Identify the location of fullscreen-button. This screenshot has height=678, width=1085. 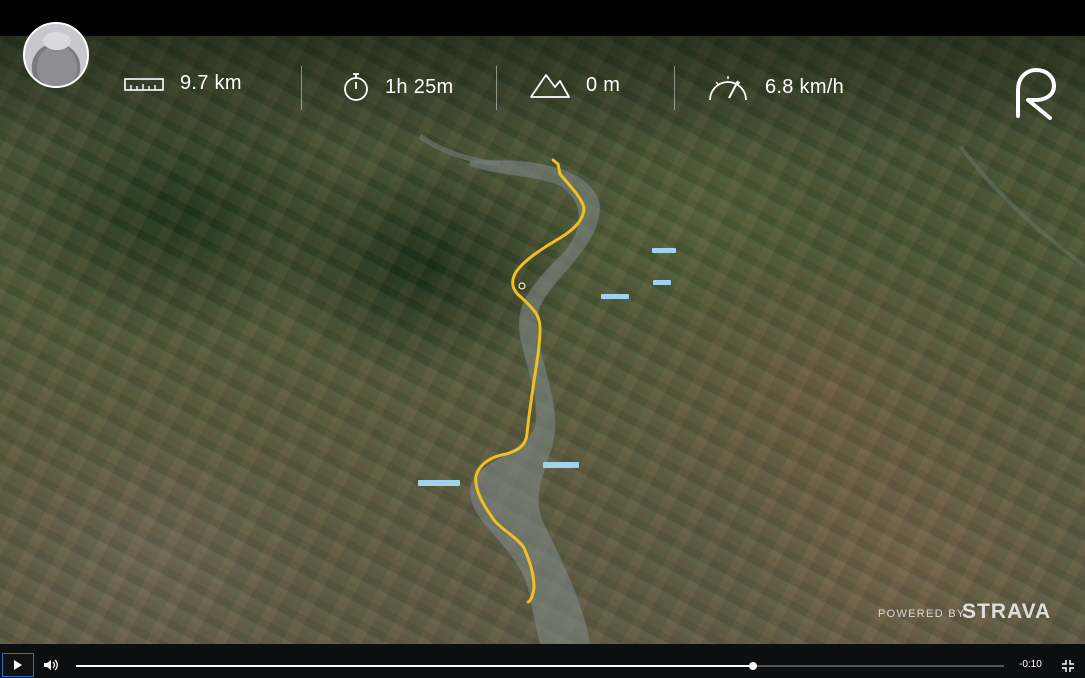
(1068, 668).